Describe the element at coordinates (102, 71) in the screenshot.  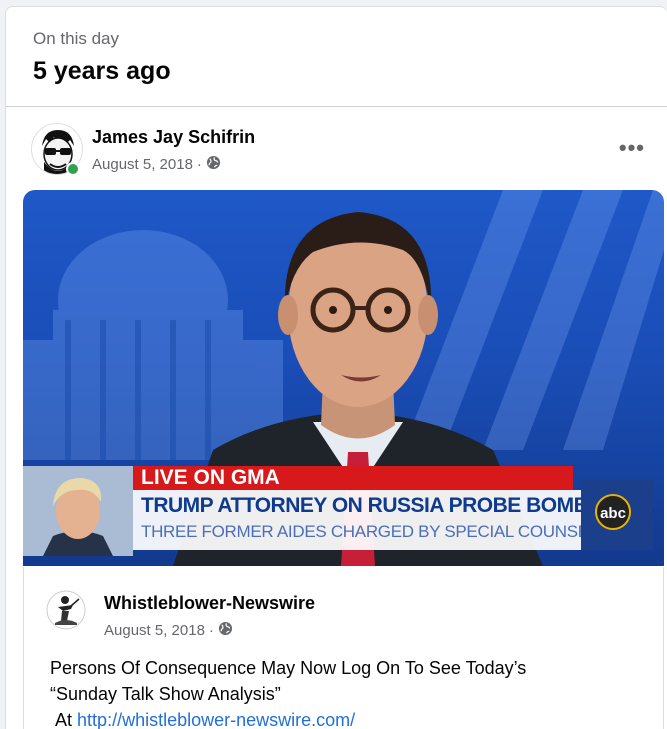
I see `memory-years-ago: 5 years ago` at that location.